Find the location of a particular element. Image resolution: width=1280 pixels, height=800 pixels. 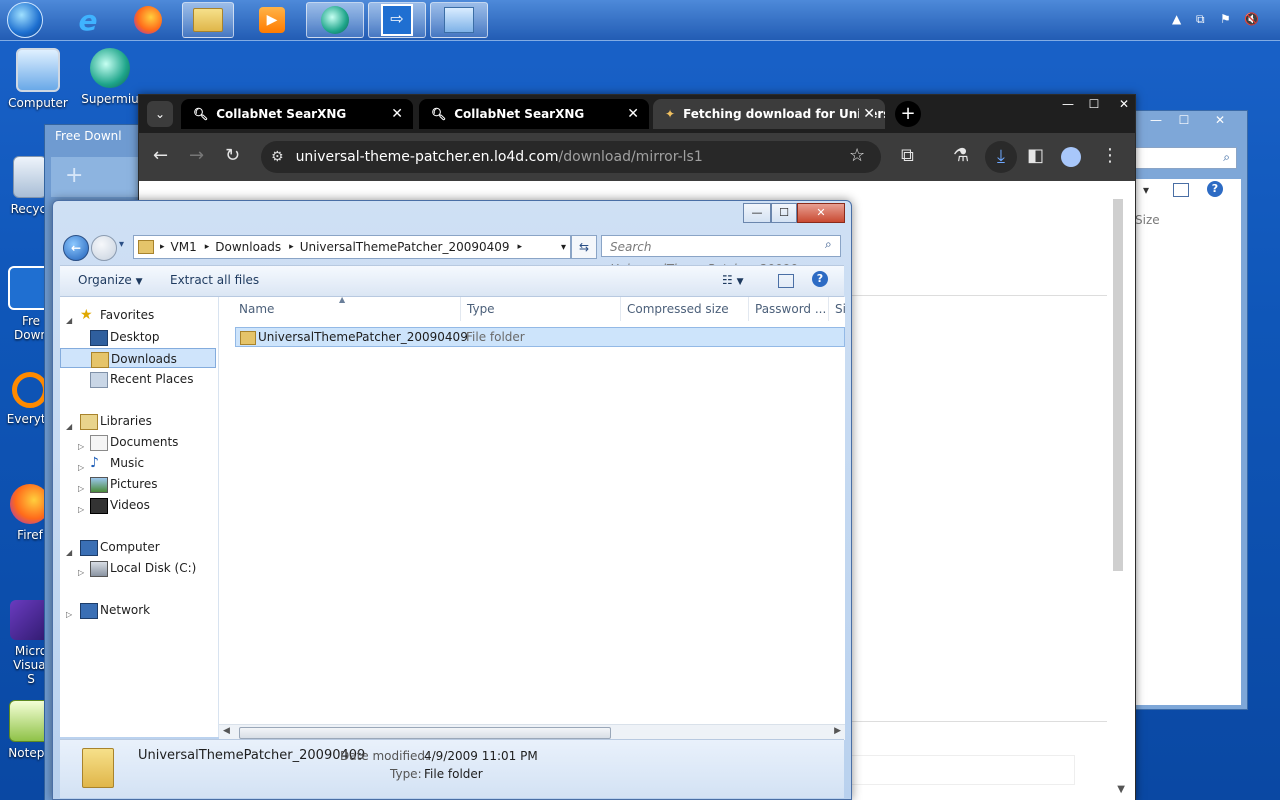

nav-local-disk: ▷ Local Disk (C:) is located at coordinates (138, 568).